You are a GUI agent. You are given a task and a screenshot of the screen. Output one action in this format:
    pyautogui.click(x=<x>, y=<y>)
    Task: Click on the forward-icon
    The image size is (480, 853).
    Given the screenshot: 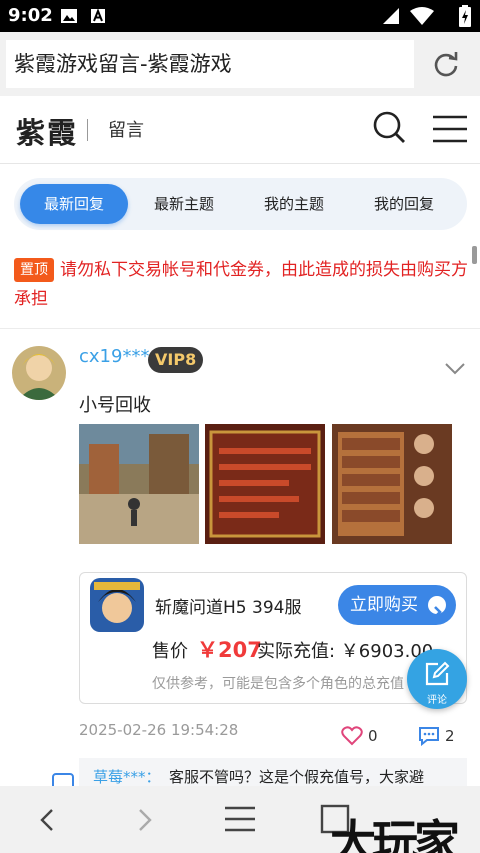 What is the action you would take?
    pyautogui.click(x=145, y=820)
    